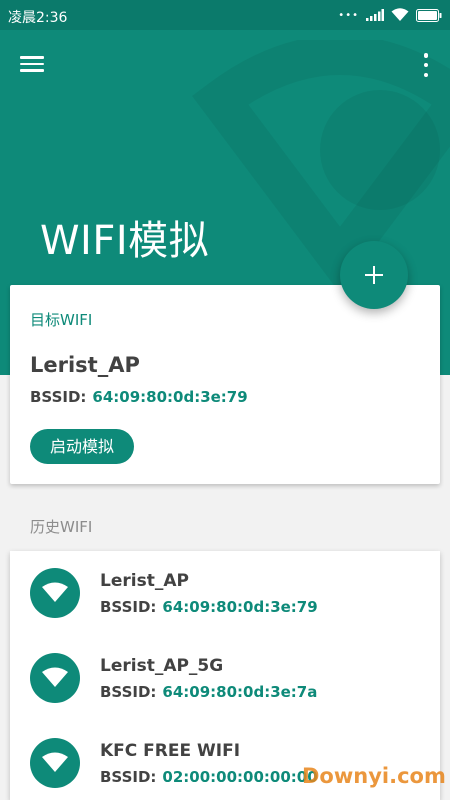 This screenshot has height=800, width=450. What do you see at coordinates (85, 365) in the screenshot?
I see `target-ssid: Lerist_AP` at bounding box center [85, 365].